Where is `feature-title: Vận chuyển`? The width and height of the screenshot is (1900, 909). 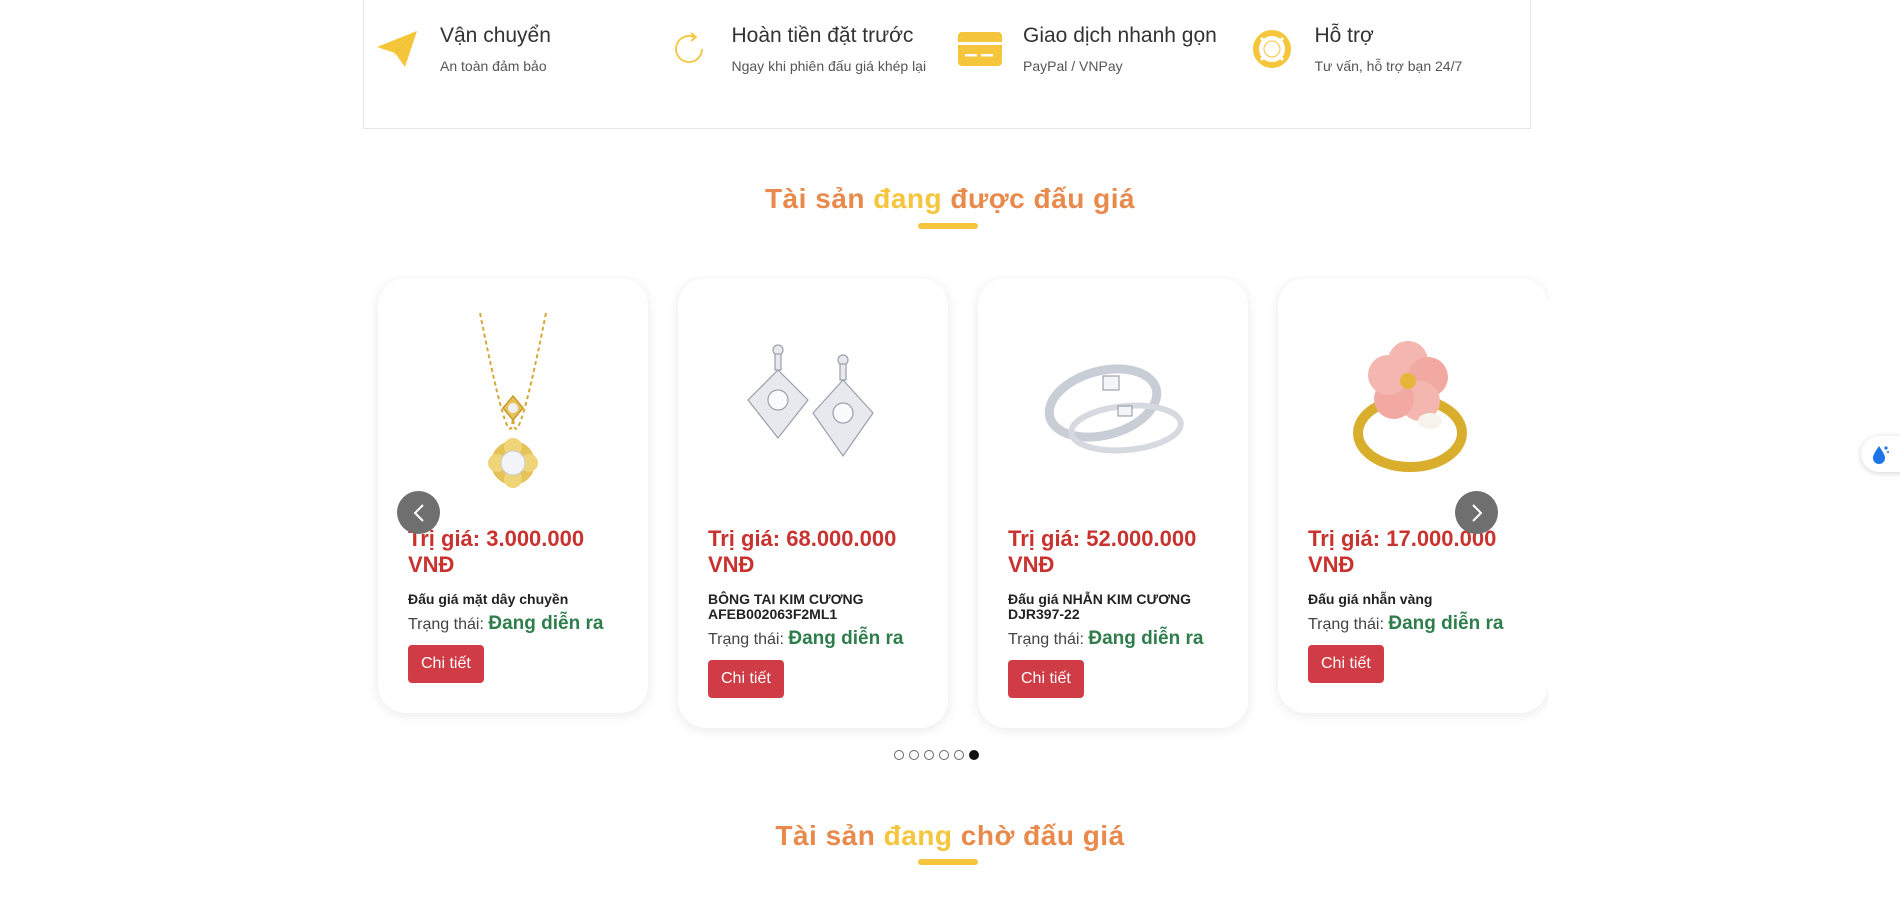
feature-title: Vận chuyển is located at coordinates (495, 35).